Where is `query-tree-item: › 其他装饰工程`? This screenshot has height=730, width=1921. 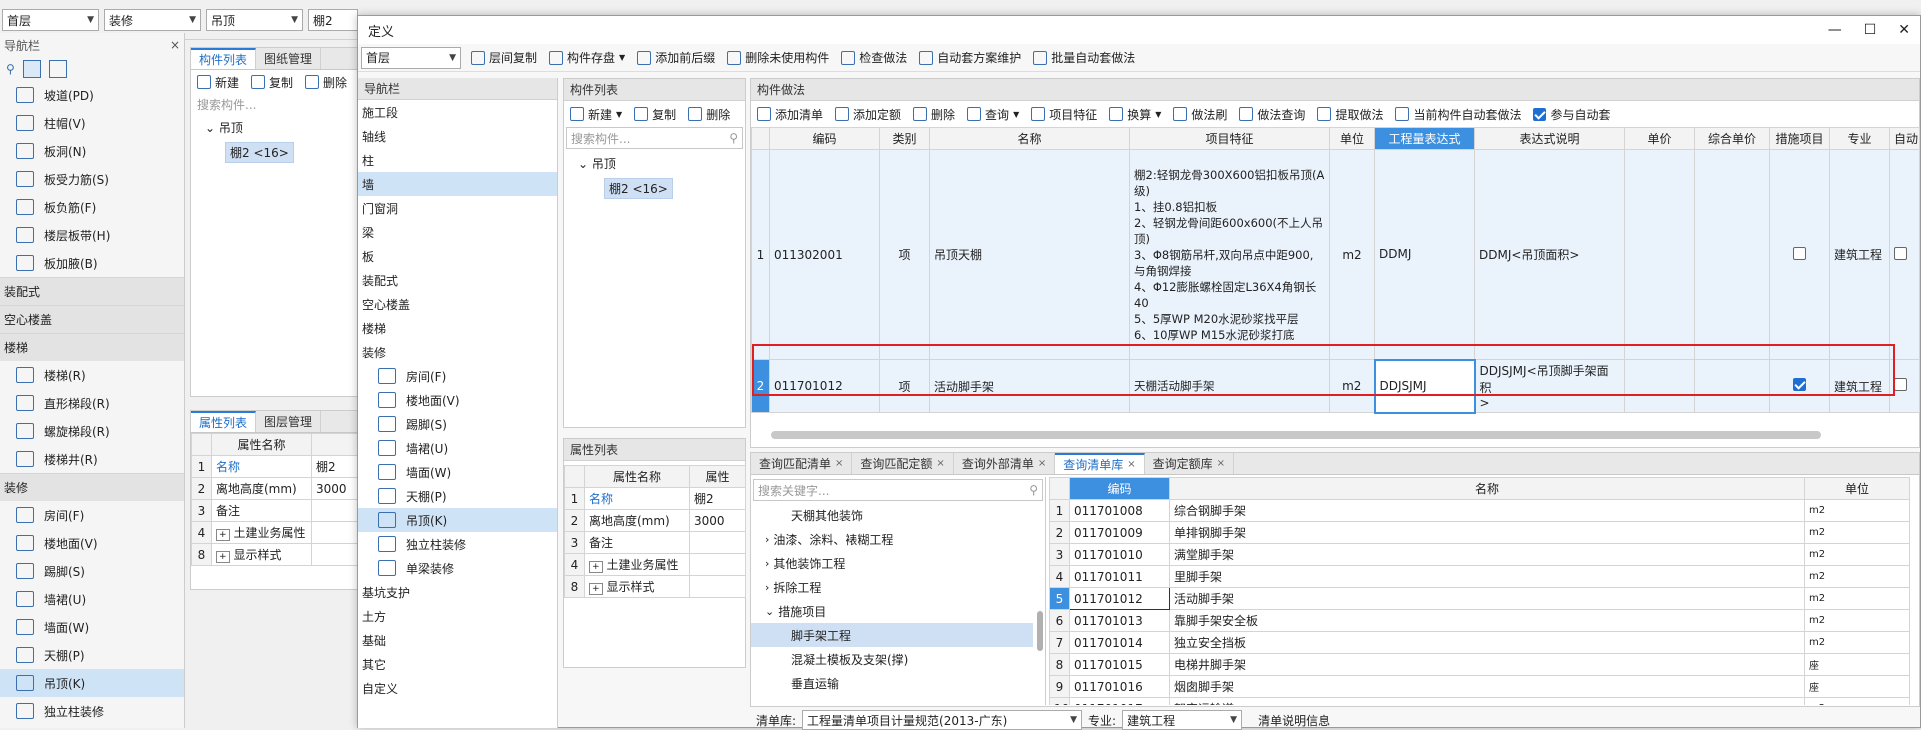
query-tree-item: › 其他装饰工程 is located at coordinates (898, 563).